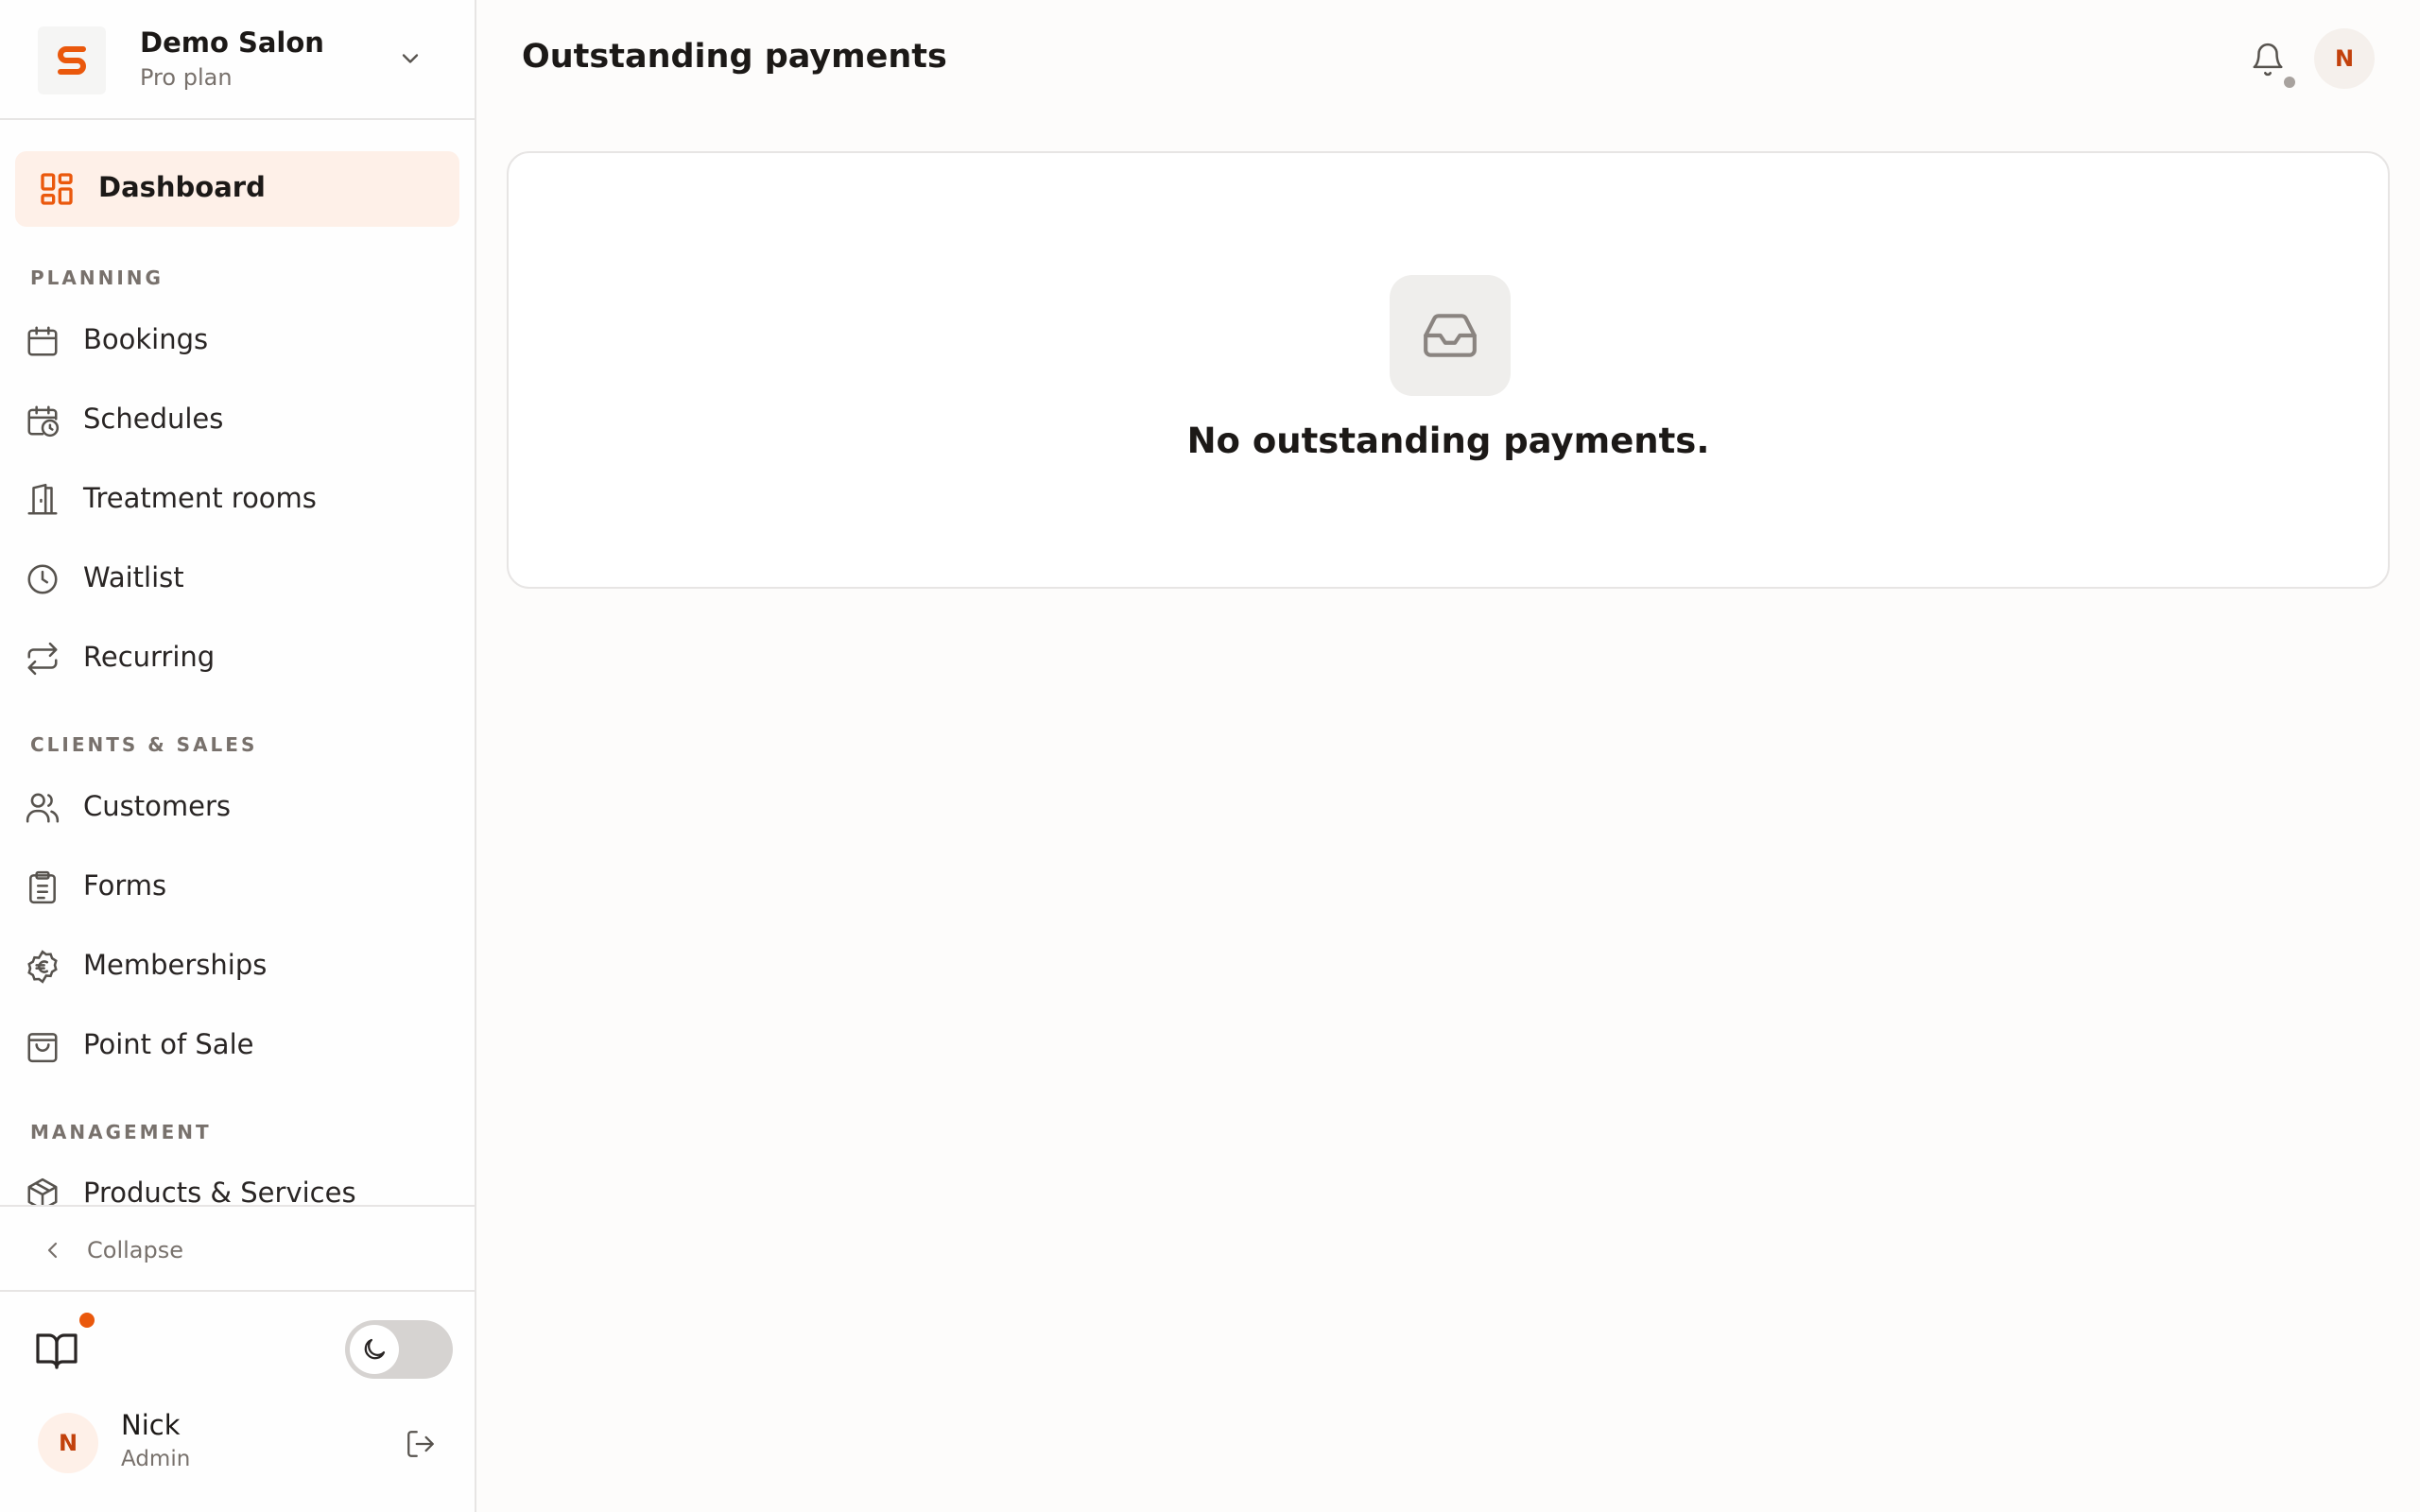  What do you see at coordinates (237, 1248) in the screenshot?
I see `collapse-sidebar-button: Collapse` at bounding box center [237, 1248].